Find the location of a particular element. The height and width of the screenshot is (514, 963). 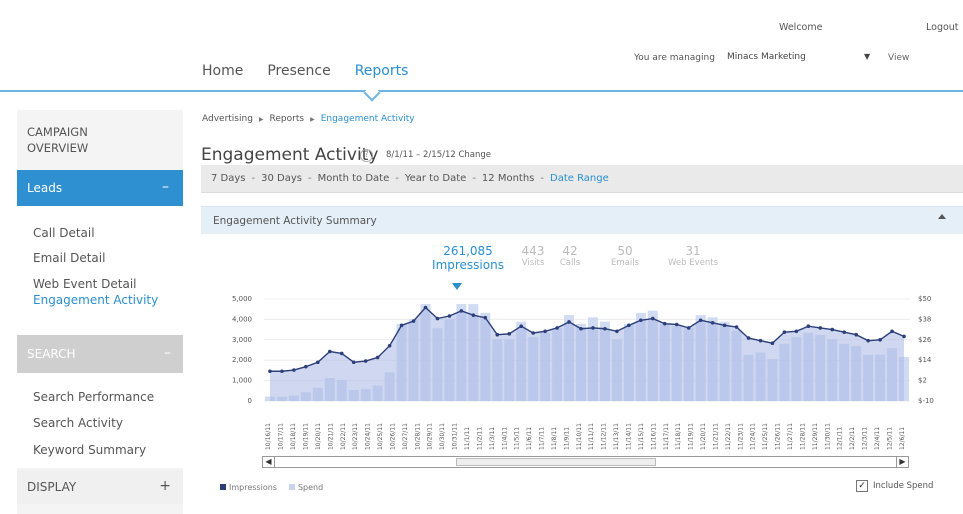

y-axis-left: 5,000 4,000 3,000 2,000 1,000 0 is located at coordinates (242, 350).